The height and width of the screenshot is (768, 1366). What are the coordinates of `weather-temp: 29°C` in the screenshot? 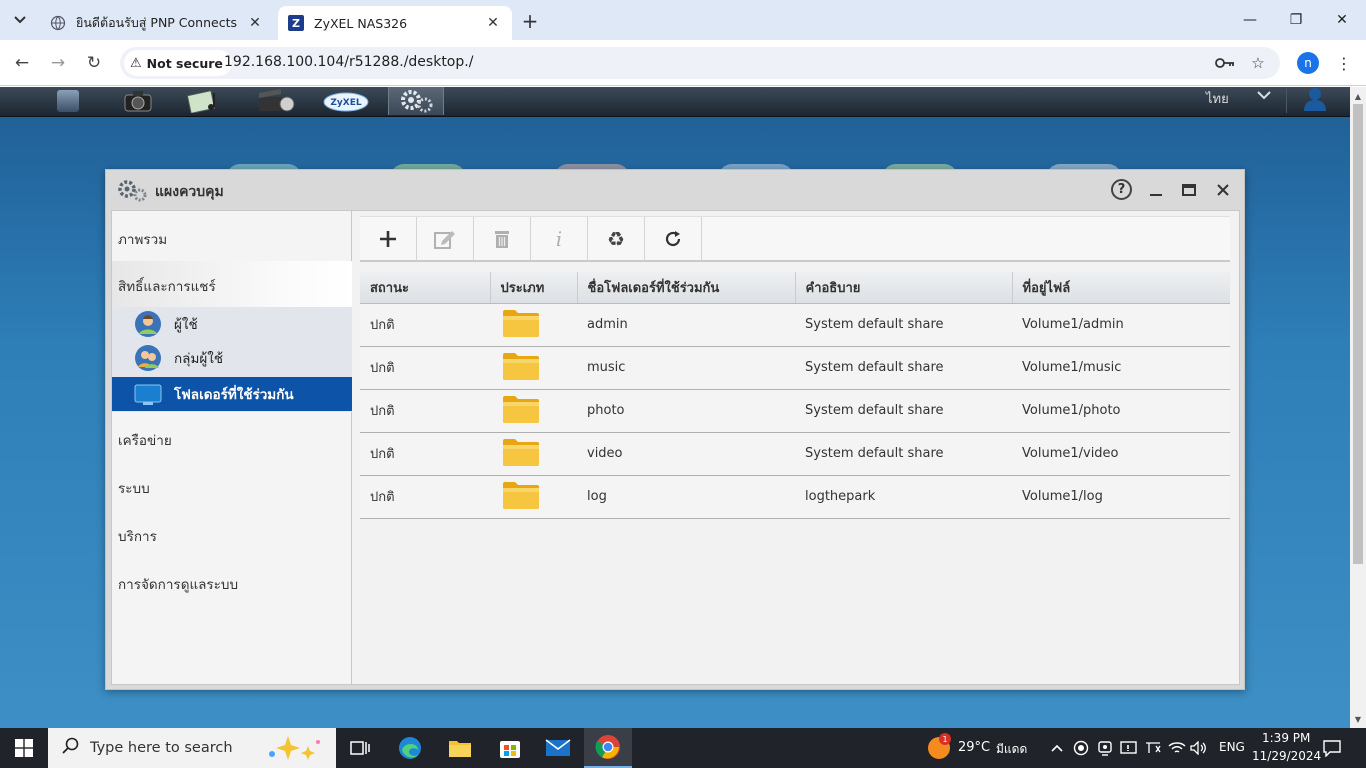 It's located at (974, 747).